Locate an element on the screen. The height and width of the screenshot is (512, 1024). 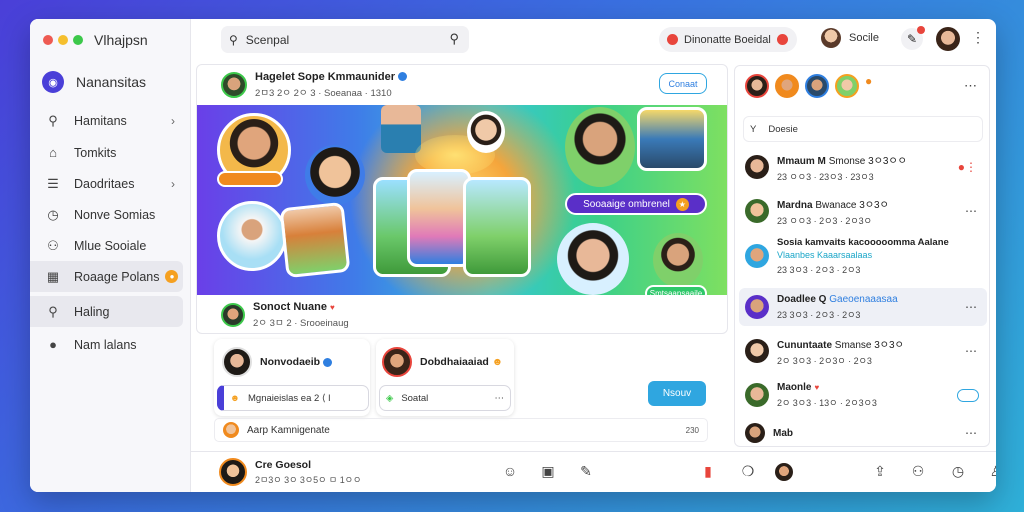
search-submit-icon: ⚲ is located at coordinates (454, 39).